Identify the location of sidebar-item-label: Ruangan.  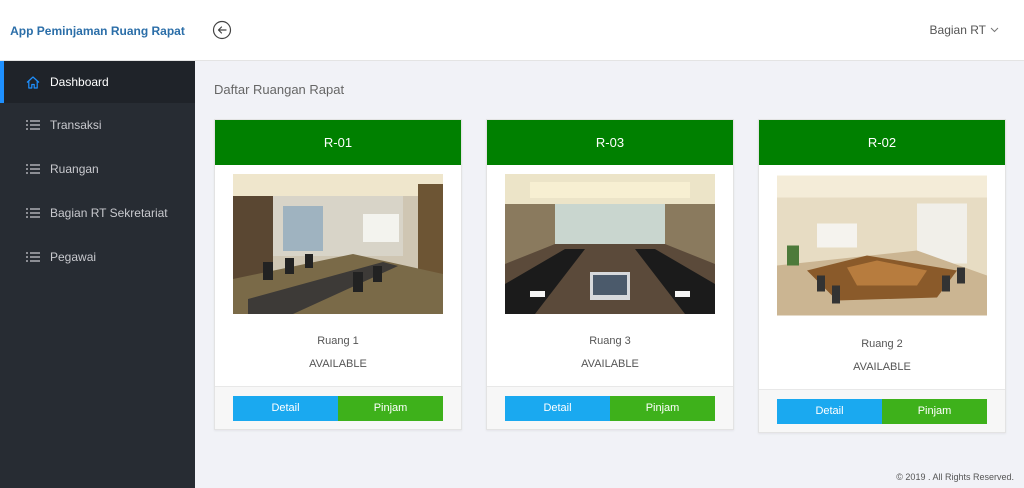
(74, 169).